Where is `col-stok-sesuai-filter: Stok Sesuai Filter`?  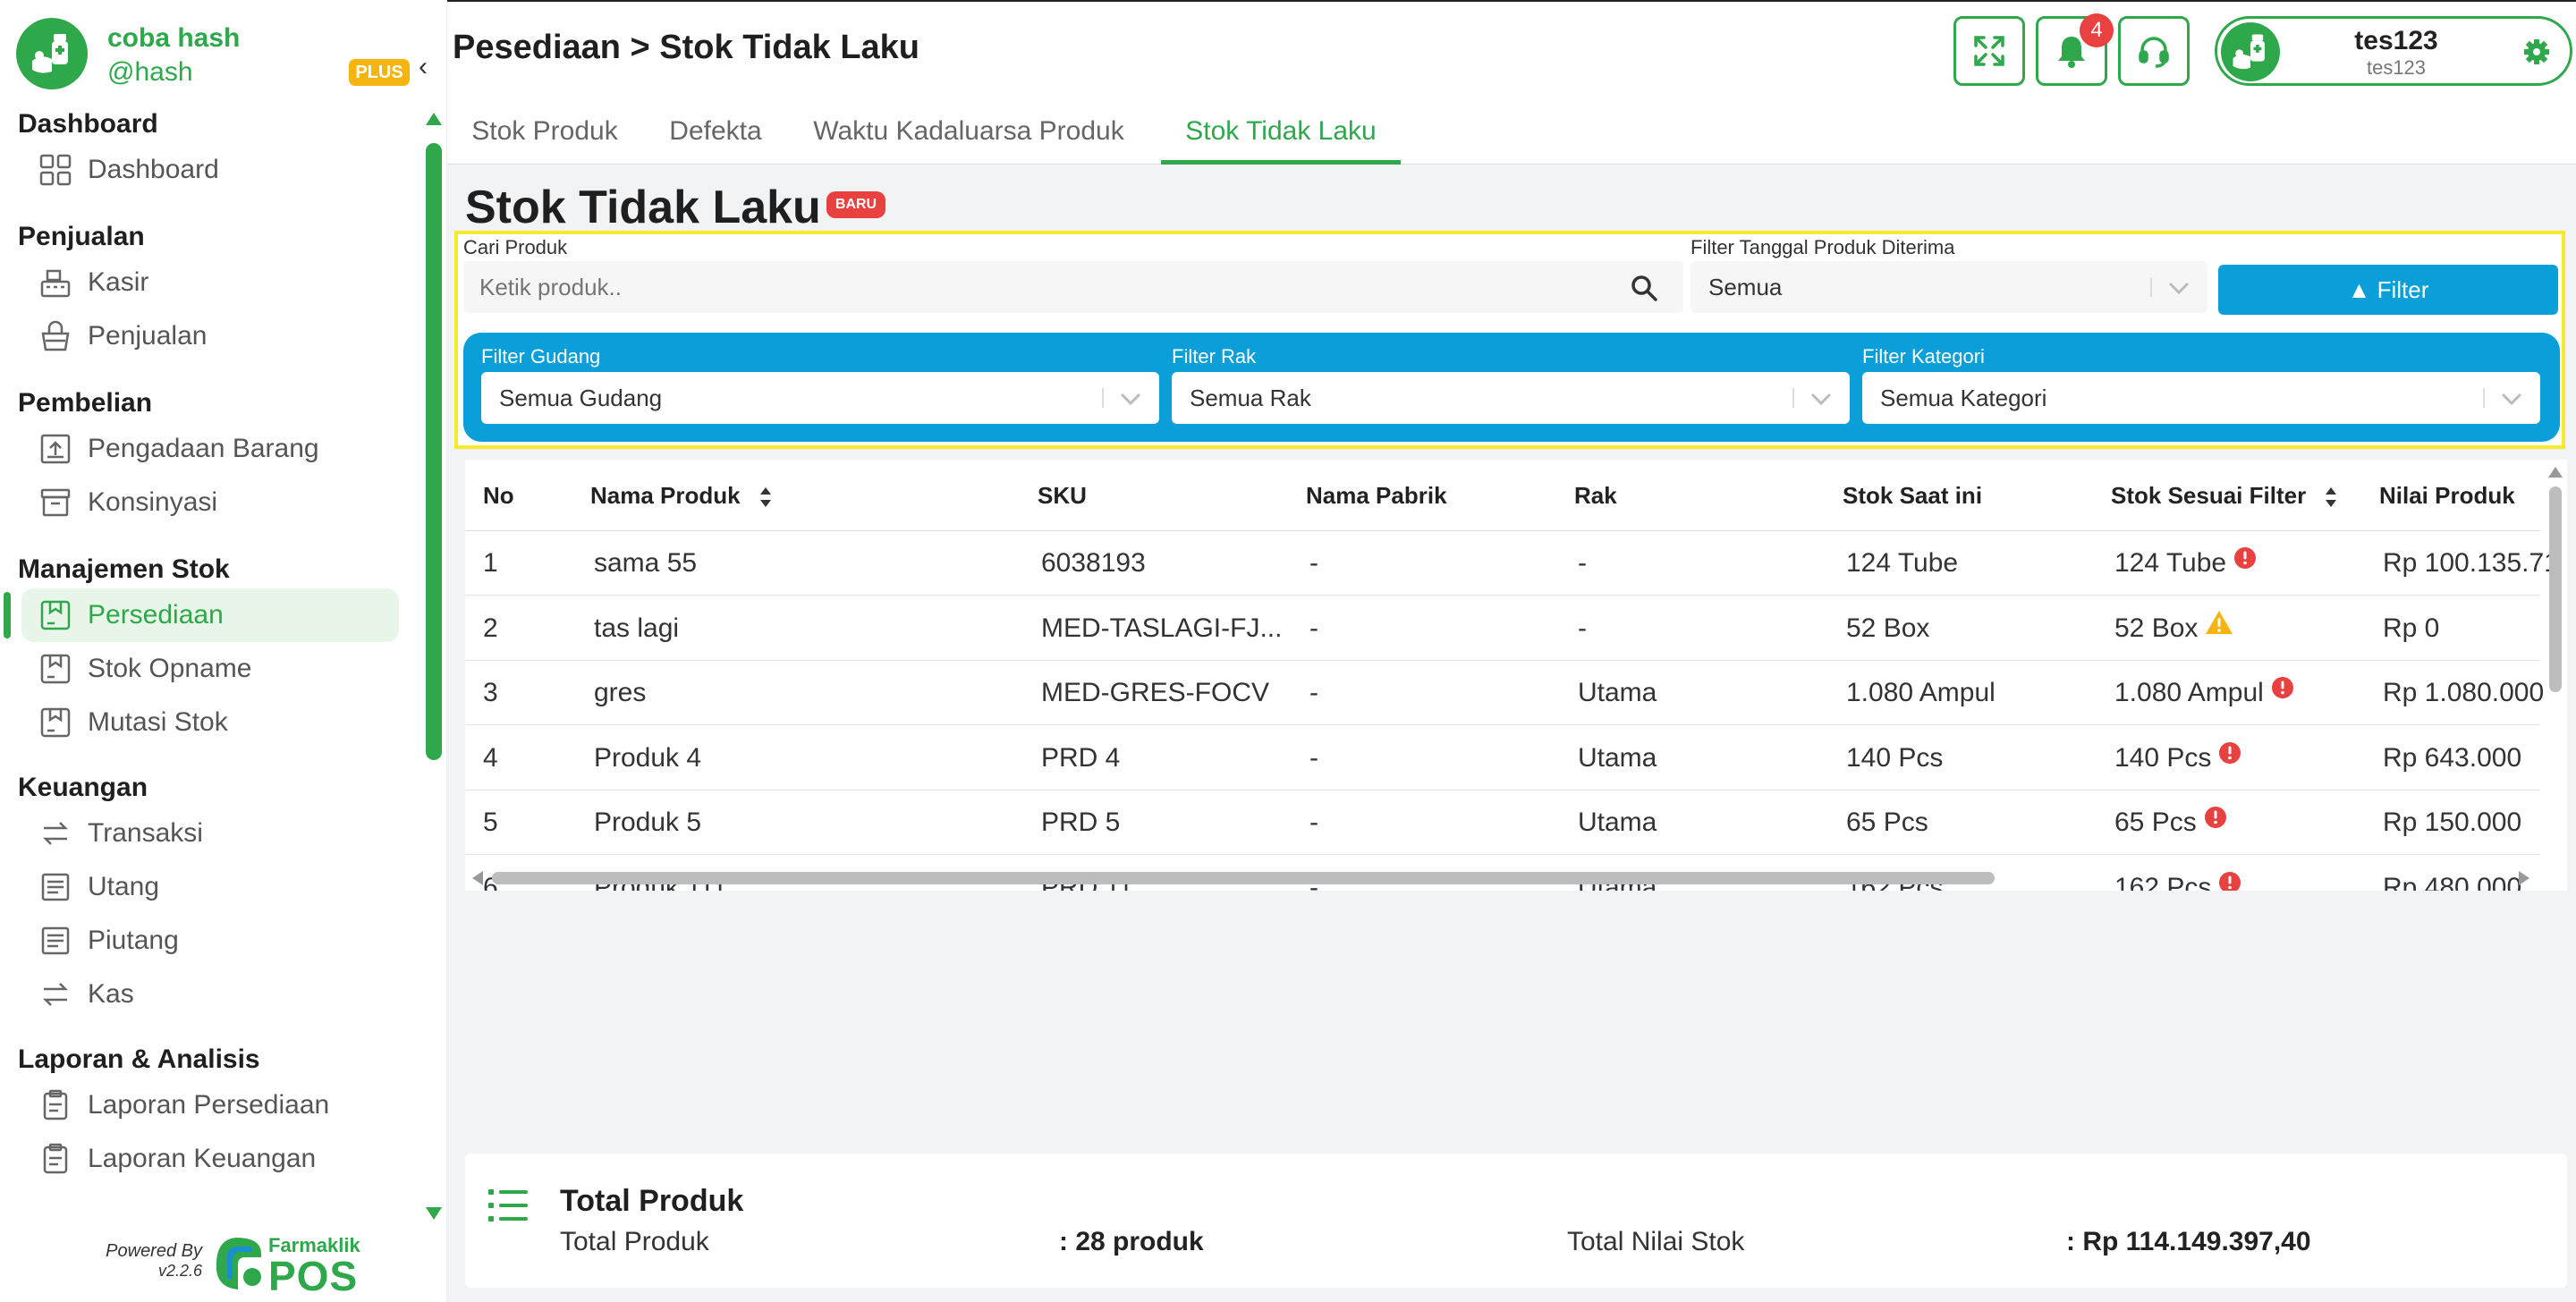
col-stok-sesuai-filter: Stok Sesuai Filter is located at coordinates (2224, 495).